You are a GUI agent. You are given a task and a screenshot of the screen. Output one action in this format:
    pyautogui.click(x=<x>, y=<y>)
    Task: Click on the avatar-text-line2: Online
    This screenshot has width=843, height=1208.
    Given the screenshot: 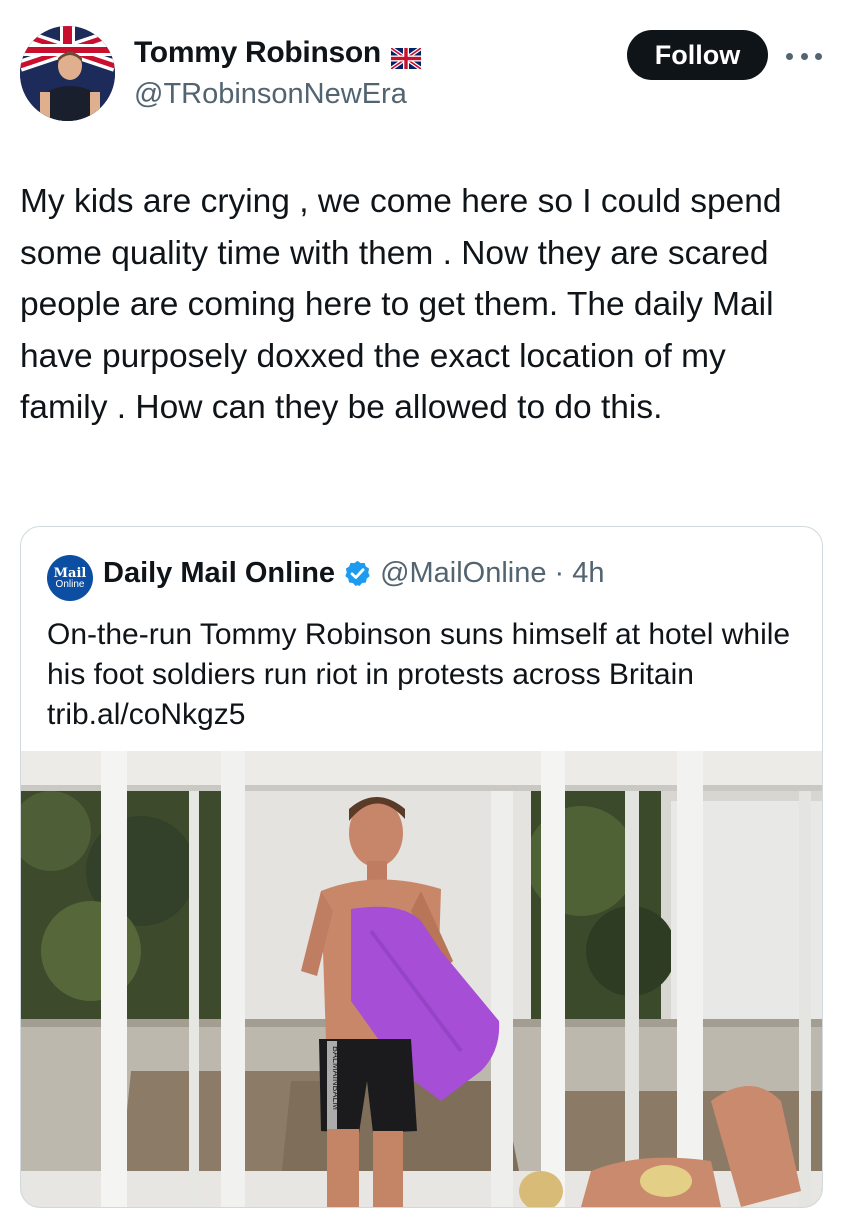 What is the action you would take?
    pyautogui.click(x=70, y=584)
    